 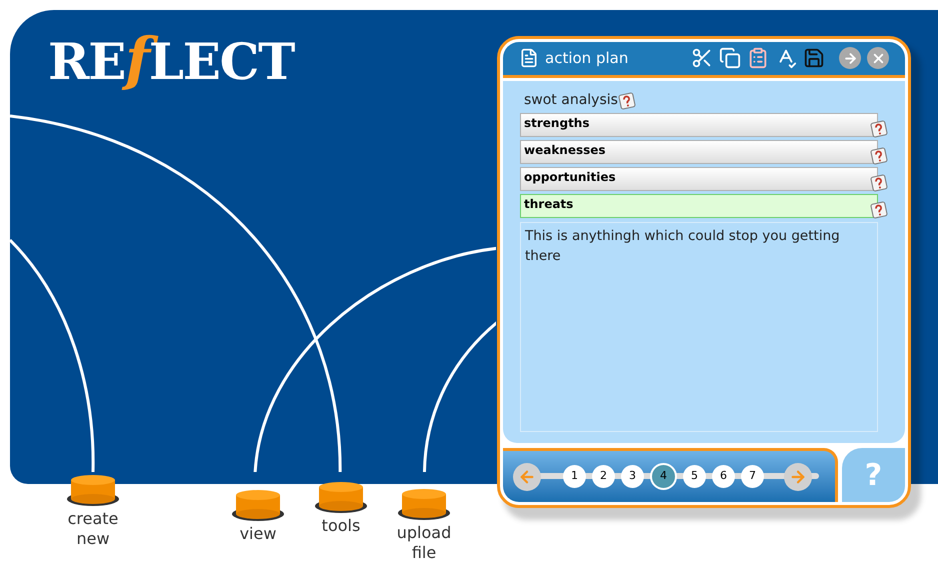 I want to click on panel-title: action plan, so click(x=586, y=59).